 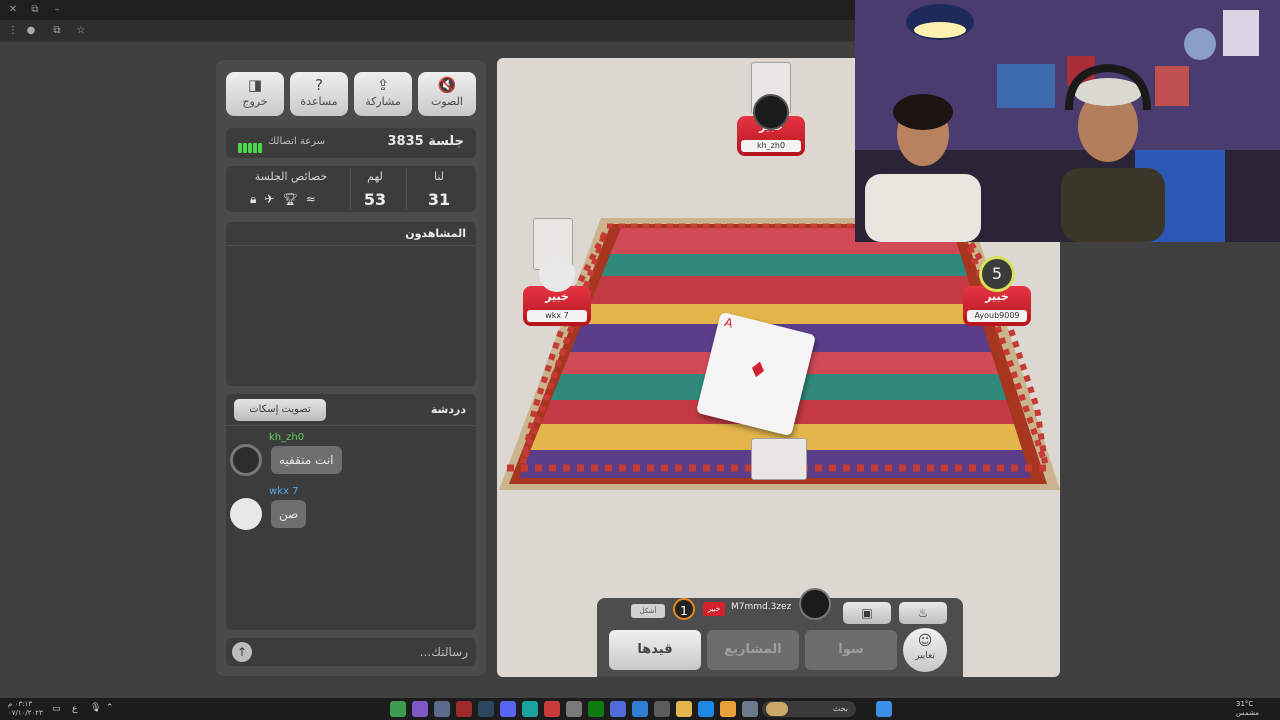 I want to click on chrome-icon, so click(x=728, y=709).